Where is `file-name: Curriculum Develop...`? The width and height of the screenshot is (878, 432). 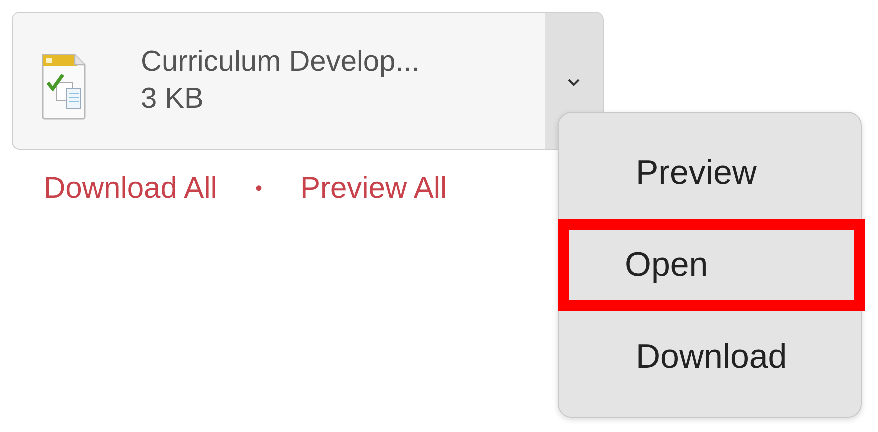
file-name: Curriculum Develop... is located at coordinates (281, 62).